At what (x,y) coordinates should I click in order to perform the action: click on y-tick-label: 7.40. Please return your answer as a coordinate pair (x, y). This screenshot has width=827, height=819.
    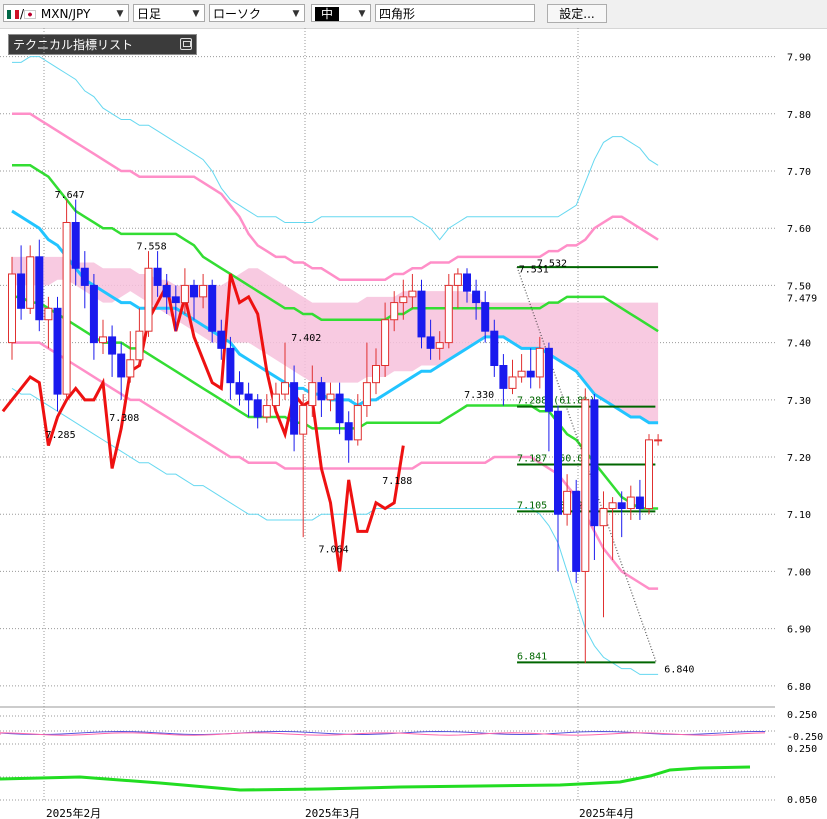
    Looking at the image, I should click on (799, 344).